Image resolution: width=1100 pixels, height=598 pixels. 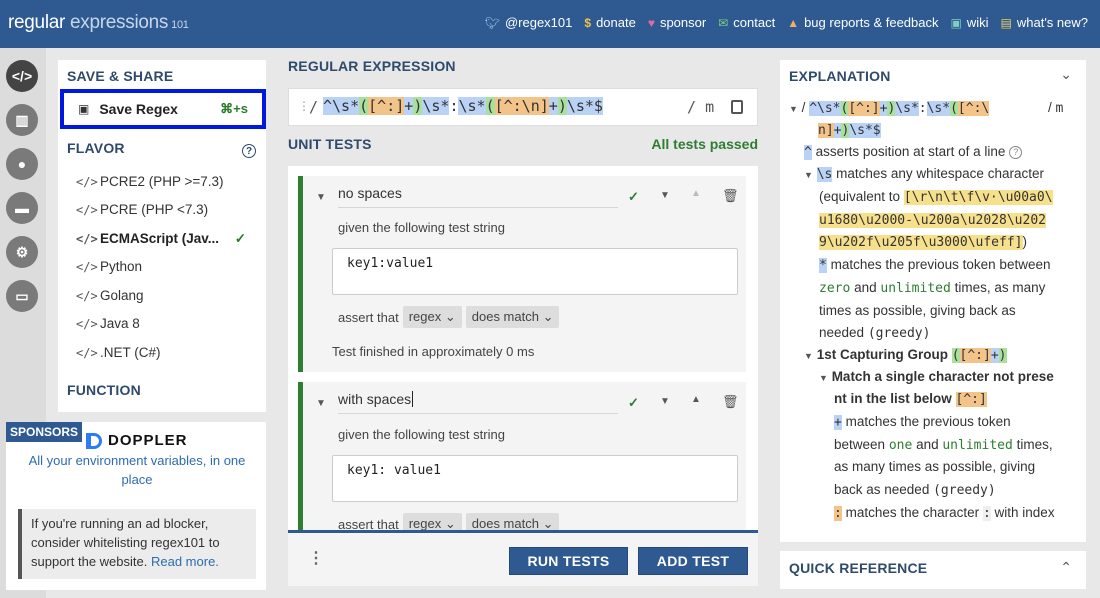 I want to click on explanation-caret: ^ asserts position at start of a line ?, so click(x=913, y=152).